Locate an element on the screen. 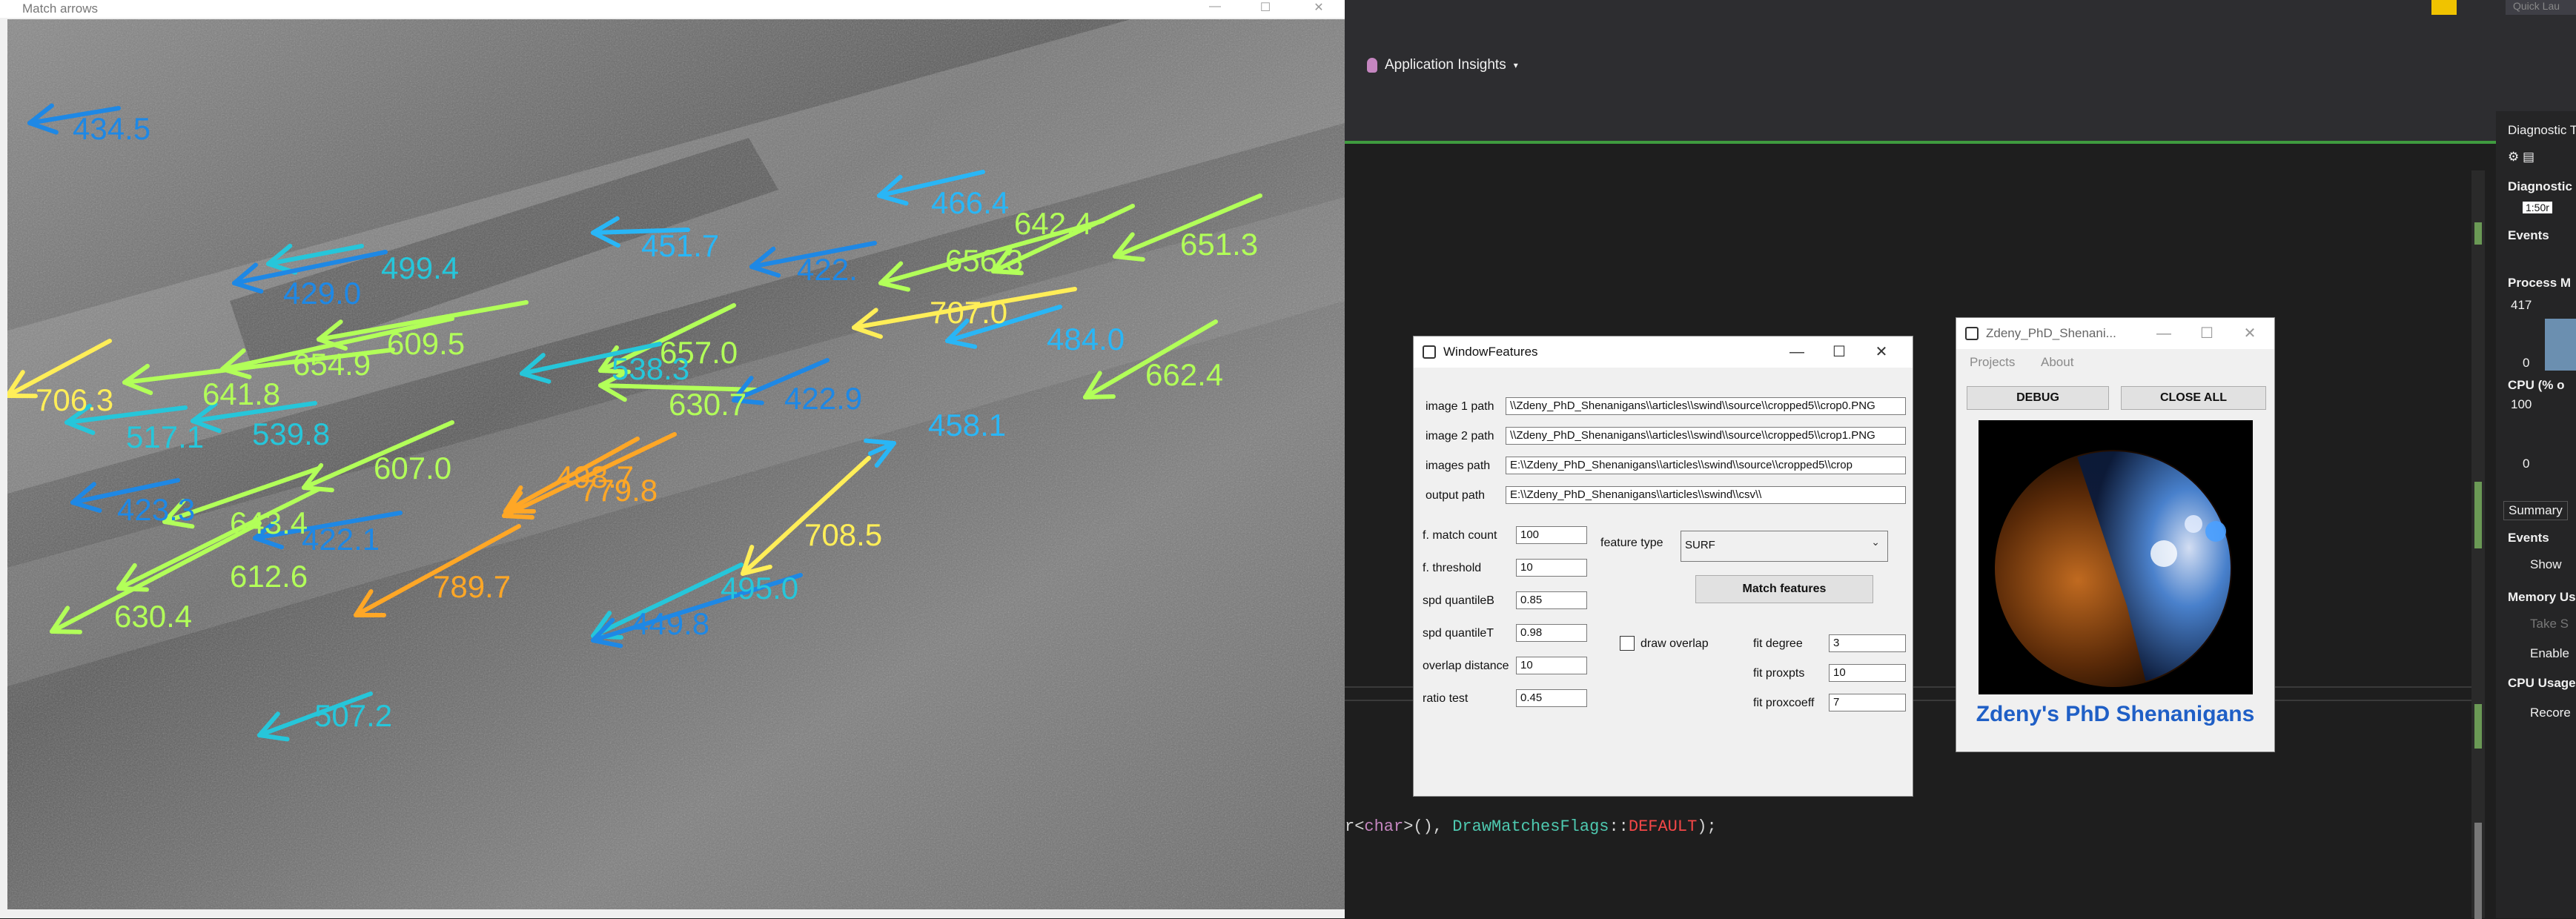  sun-graphic is located at coordinates (2116, 557).